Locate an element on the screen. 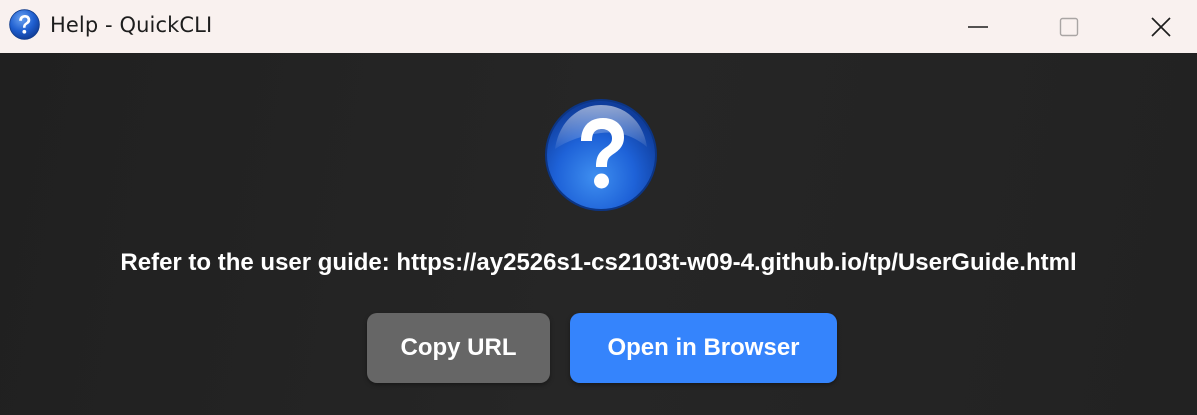 The height and width of the screenshot is (415, 1197). maximize-button is located at coordinates (1069, 26).